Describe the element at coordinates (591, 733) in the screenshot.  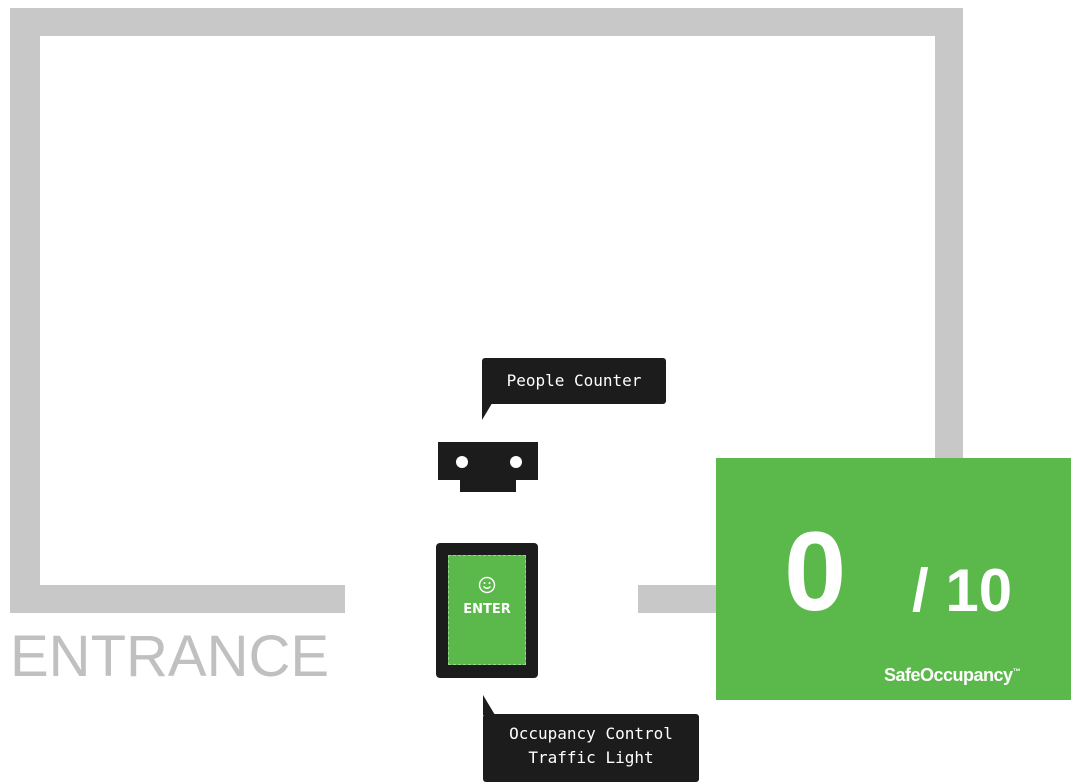
I see `traffic-light-callout-line1: Occupancy Control` at that location.